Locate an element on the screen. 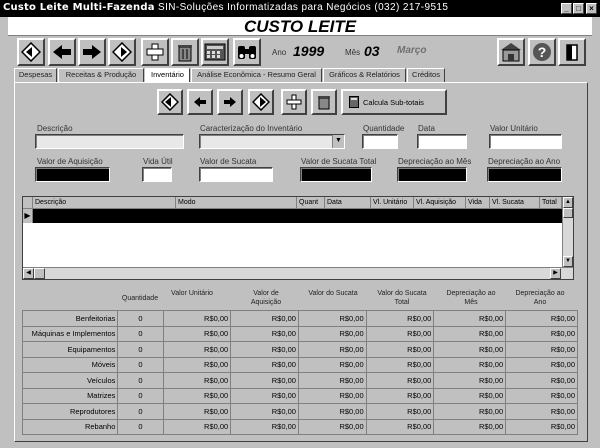 The height and width of the screenshot is (448, 600). maximize-button: □ is located at coordinates (578, 8).